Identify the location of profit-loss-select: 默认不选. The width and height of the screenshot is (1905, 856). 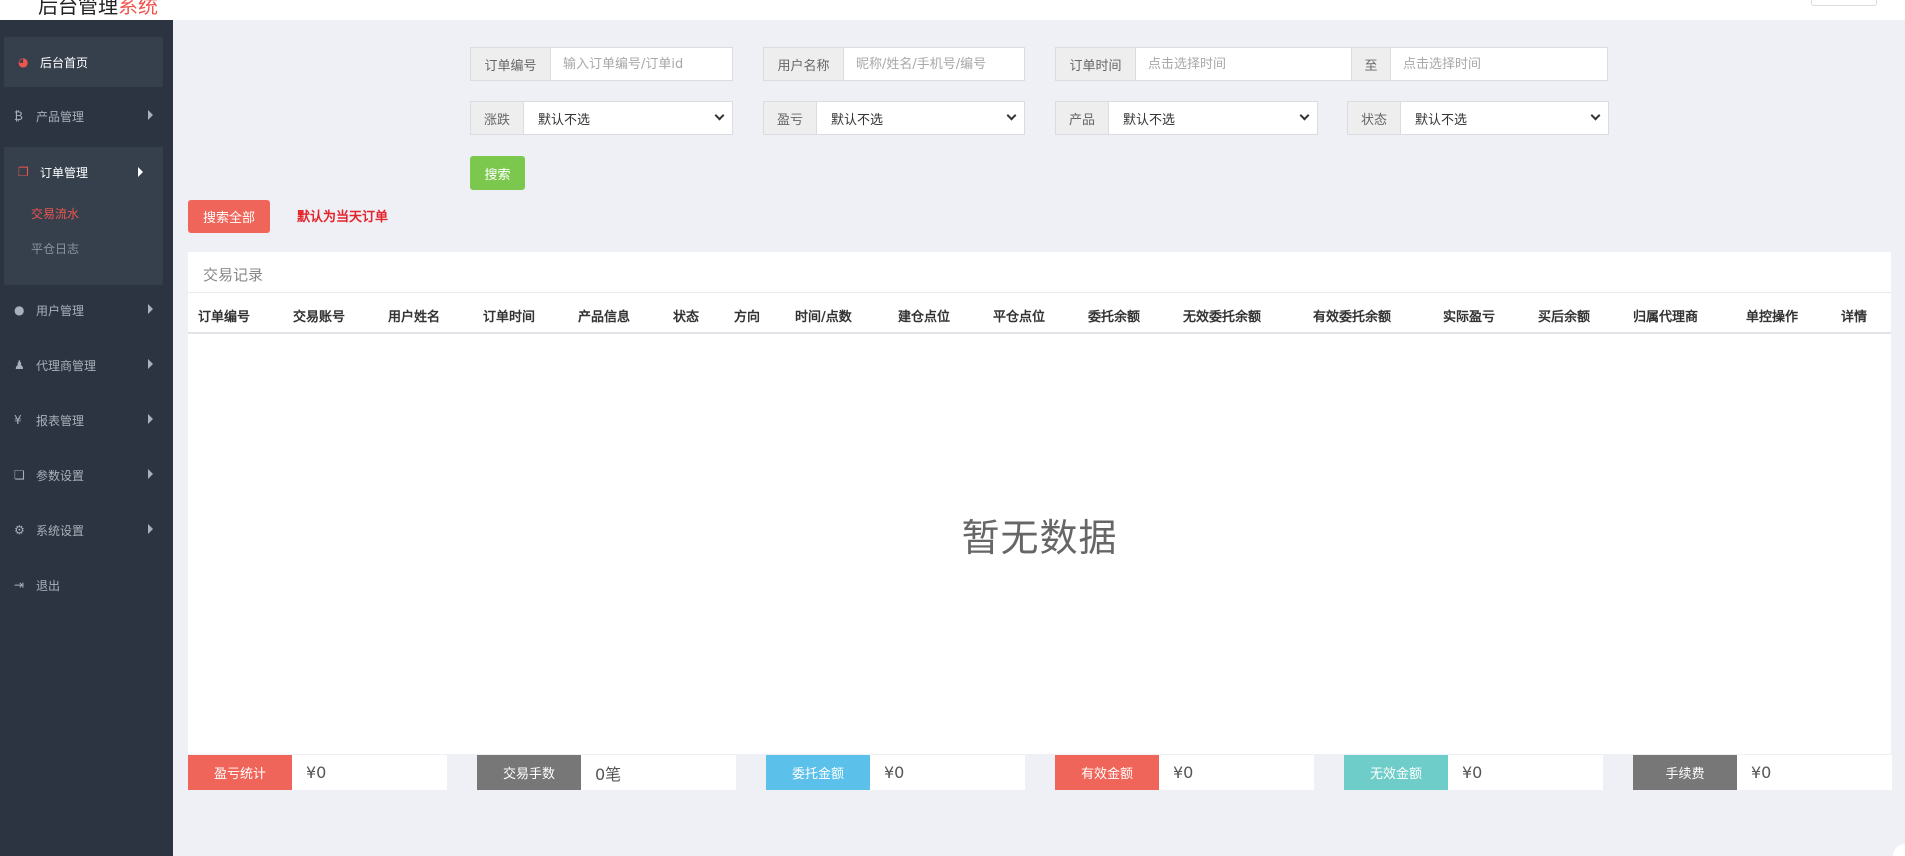
(920, 118).